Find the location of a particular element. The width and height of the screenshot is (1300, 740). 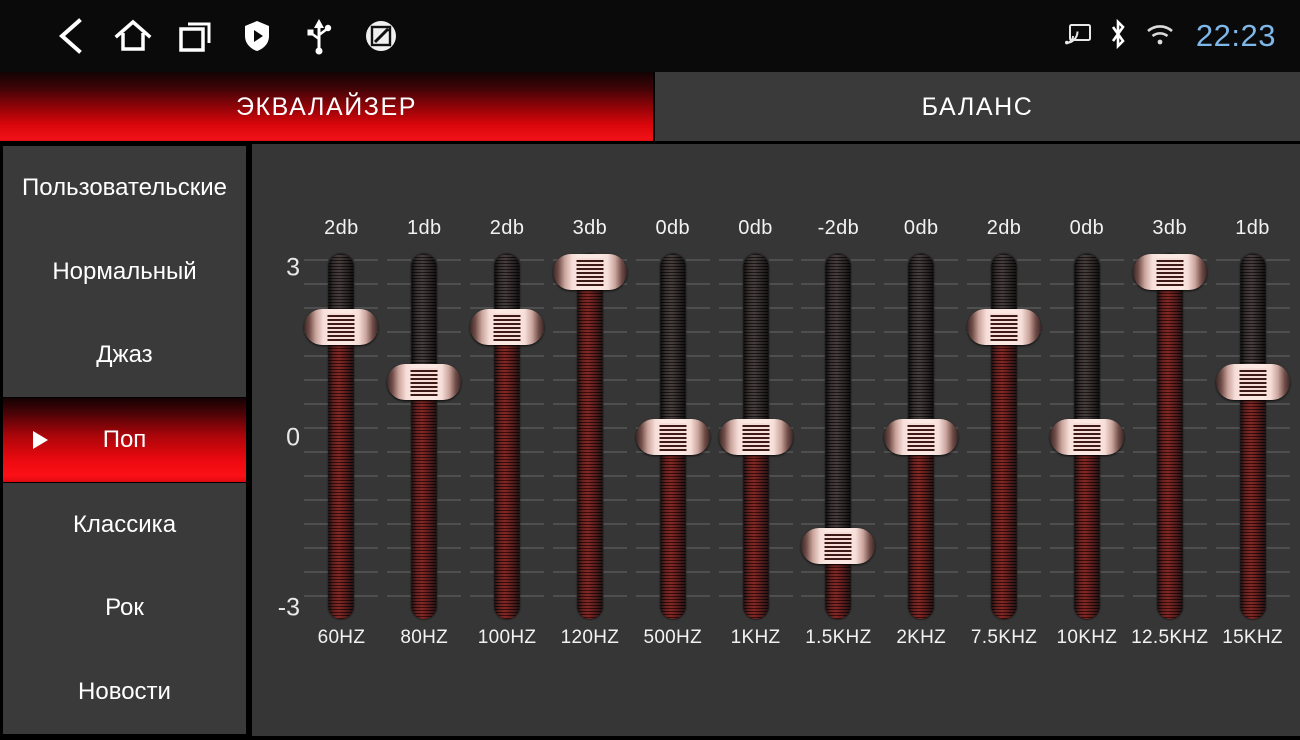

system-status-icons: 22:23 is located at coordinates (1173, 36).